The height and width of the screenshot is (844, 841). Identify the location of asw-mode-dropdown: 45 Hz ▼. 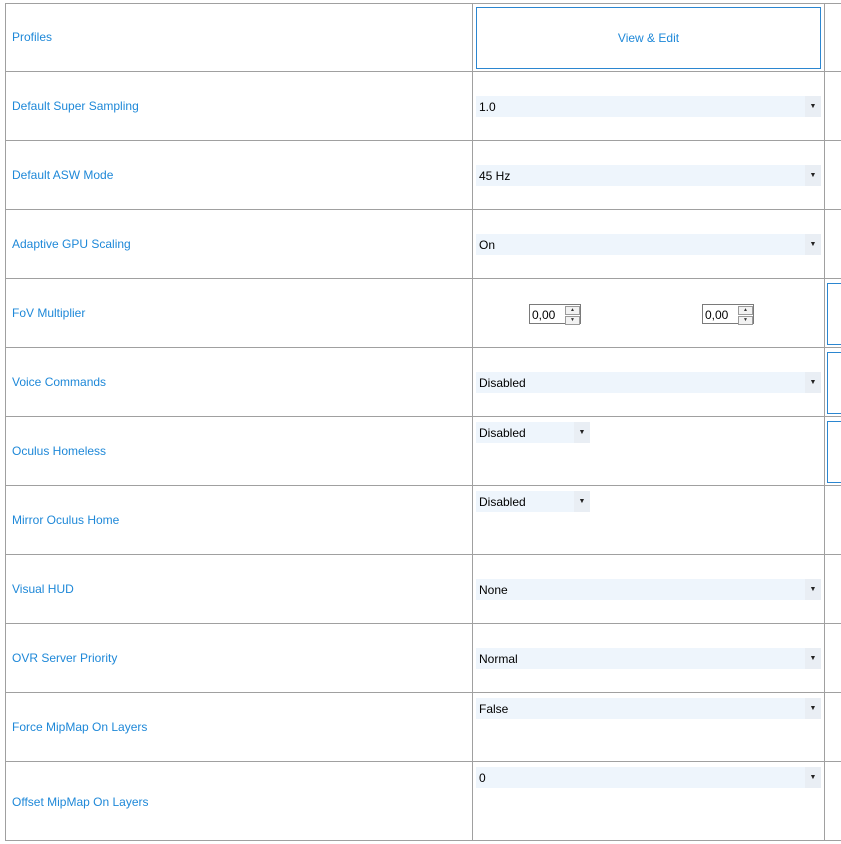
(648, 175).